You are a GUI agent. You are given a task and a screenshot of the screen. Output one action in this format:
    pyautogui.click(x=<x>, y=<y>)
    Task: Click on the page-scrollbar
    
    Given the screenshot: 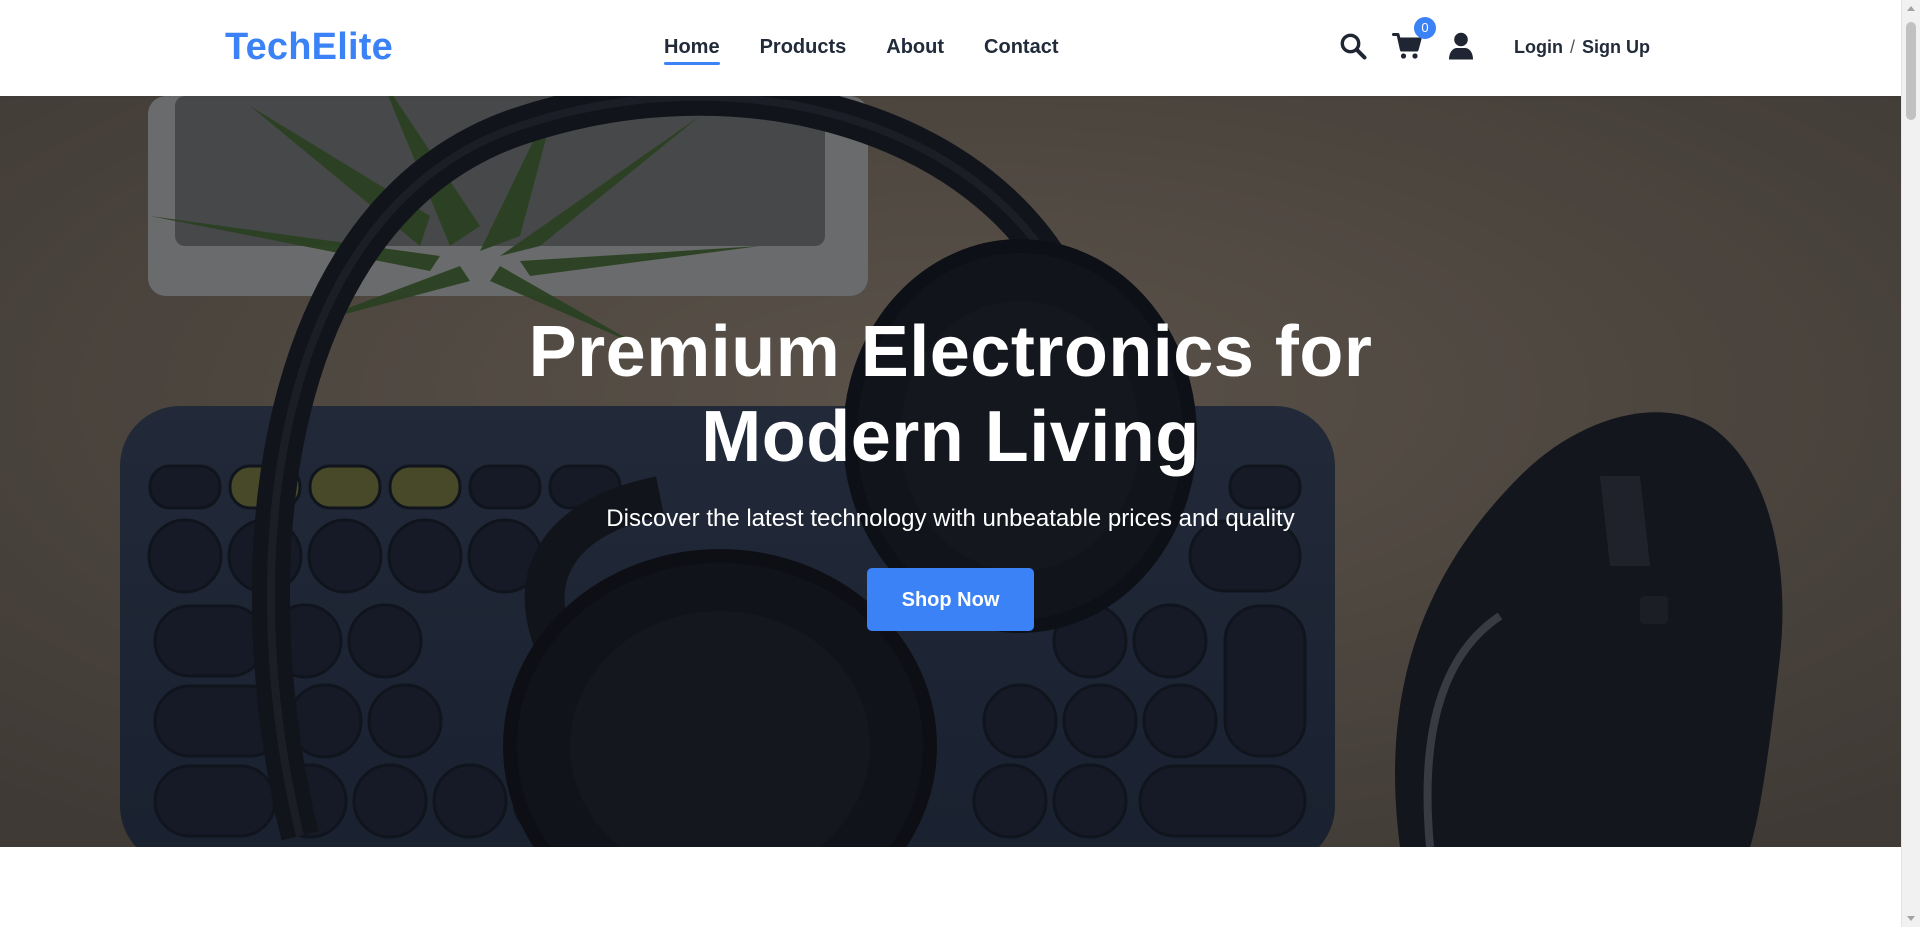 What is the action you would take?
    pyautogui.click(x=1910, y=463)
    